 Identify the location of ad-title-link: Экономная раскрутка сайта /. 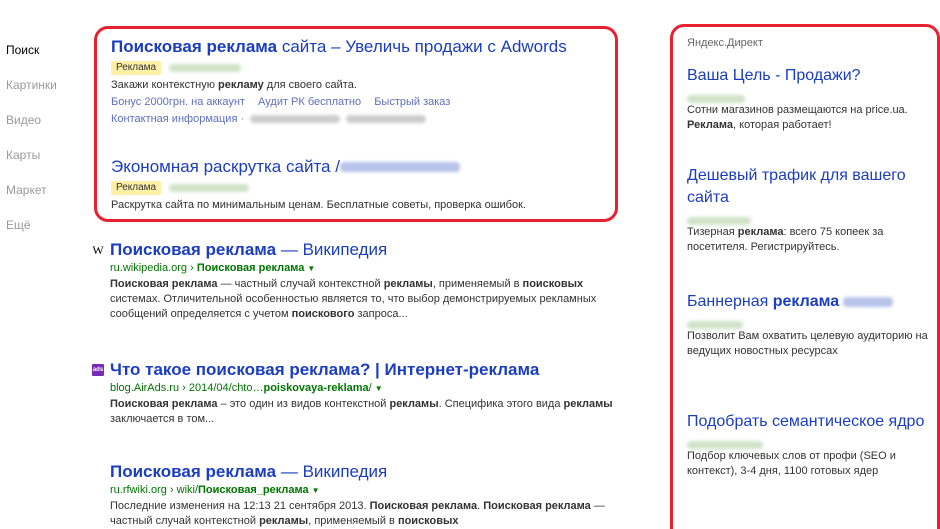
(225, 167).